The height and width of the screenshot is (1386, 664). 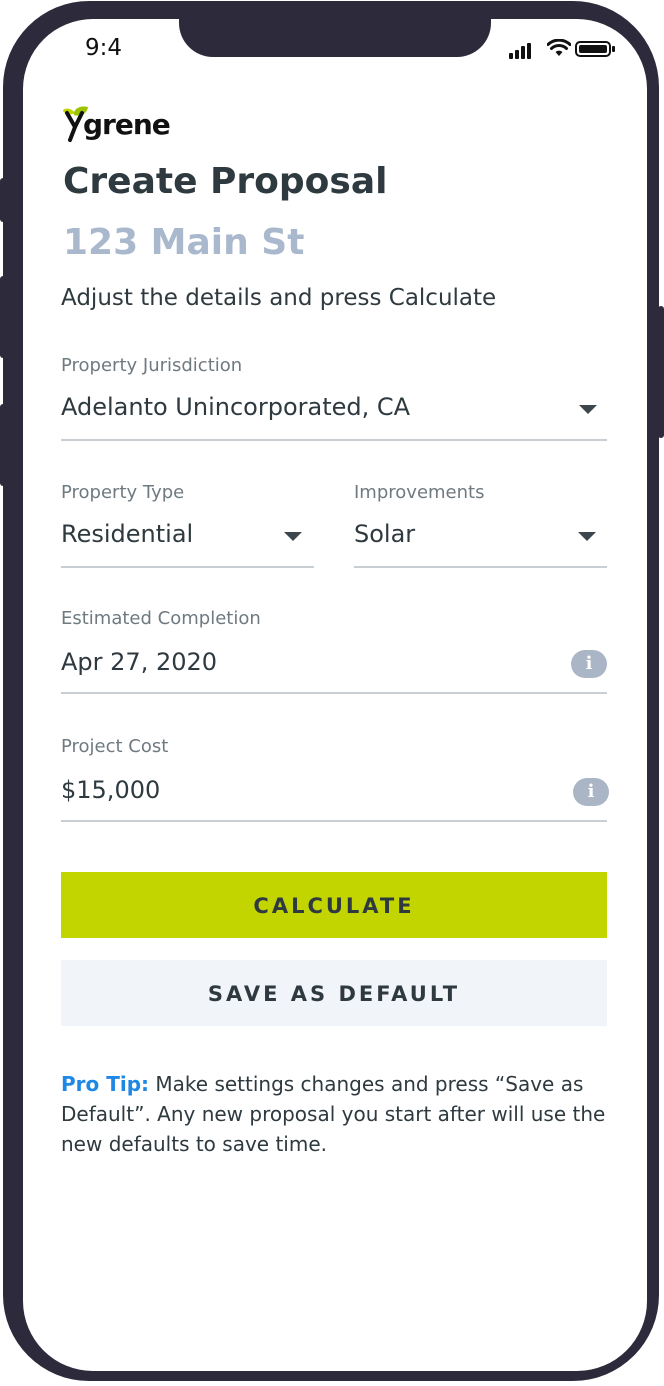 What do you see at coordinates (115, 746) in the screenshot?
I see `cost-label: Project Cost` at bounding box center [115, 746].